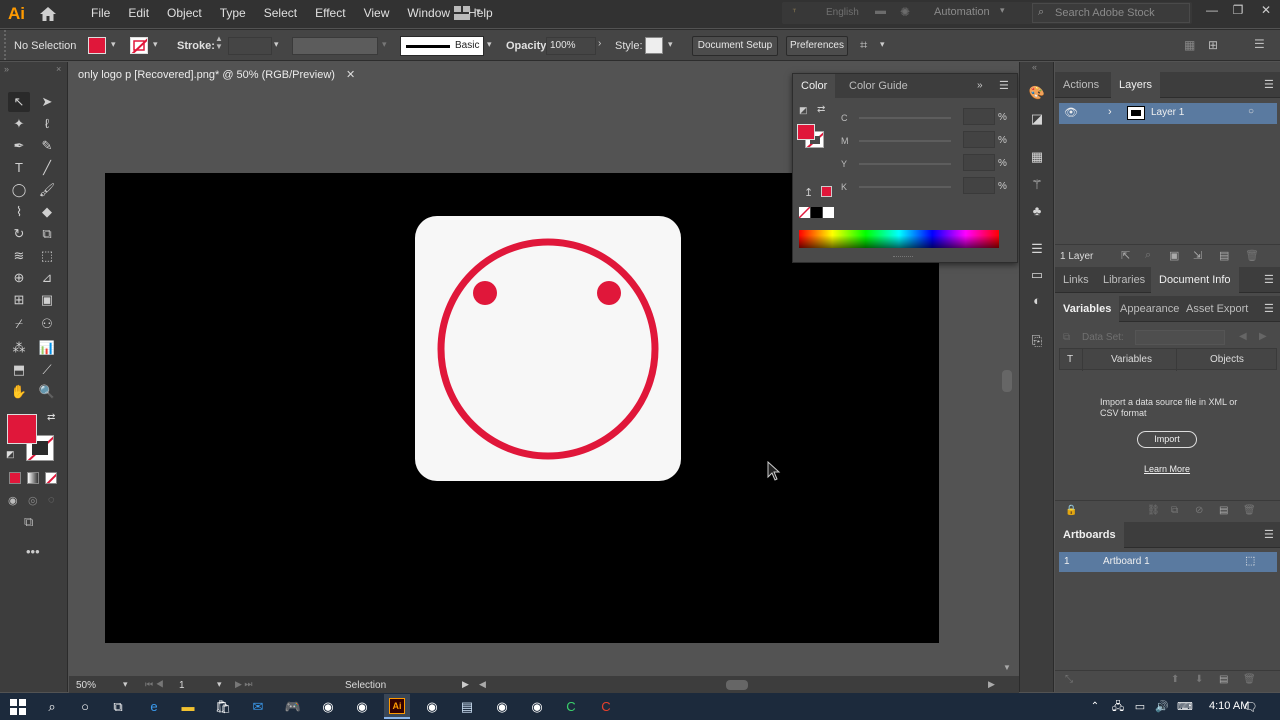 The height and width of the screenshot is (720, 1280). Describe the element at coordinates (33, 551) in the screenshot. I see `more-tools-icon: •••` at that location.